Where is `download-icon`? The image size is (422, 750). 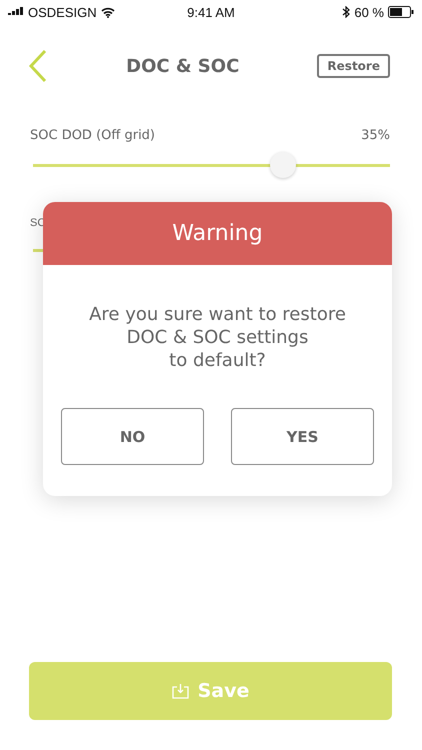
download-icon is located at coordinates (181, 691).